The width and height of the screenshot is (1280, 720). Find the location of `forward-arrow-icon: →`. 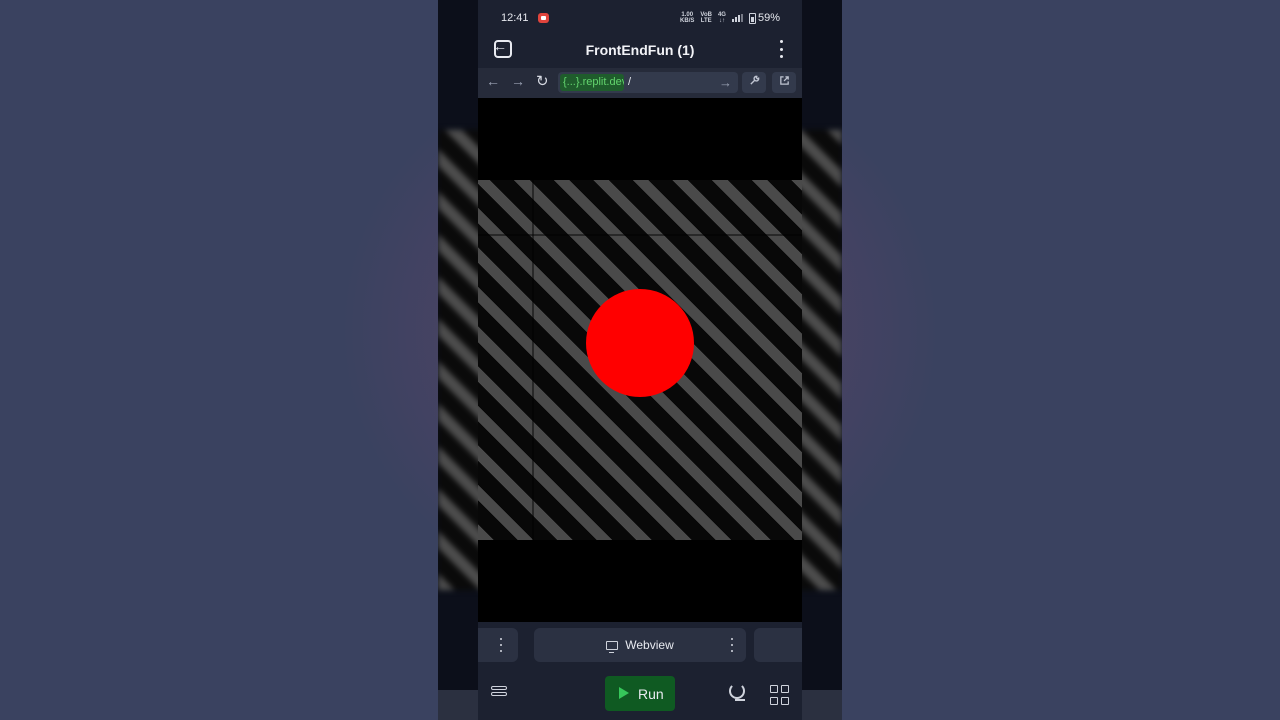

forward-arrow-icon: → is located at coordinates (518, 81).